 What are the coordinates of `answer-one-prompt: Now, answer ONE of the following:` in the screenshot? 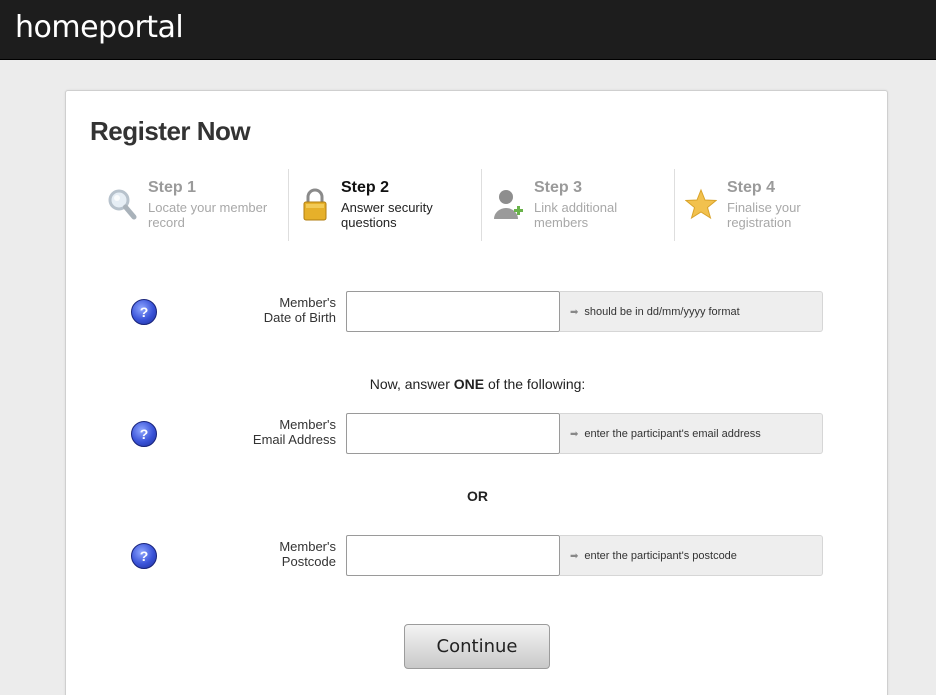 It's located at (477, 384).